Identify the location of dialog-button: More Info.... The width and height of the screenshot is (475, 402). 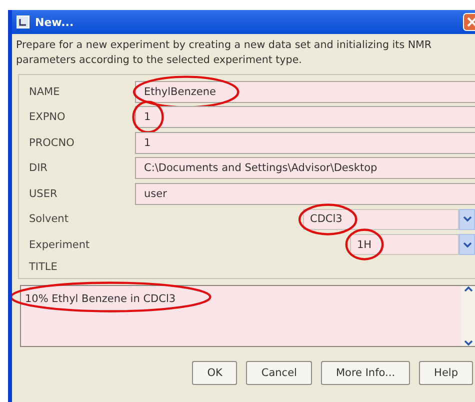
(365, 372).